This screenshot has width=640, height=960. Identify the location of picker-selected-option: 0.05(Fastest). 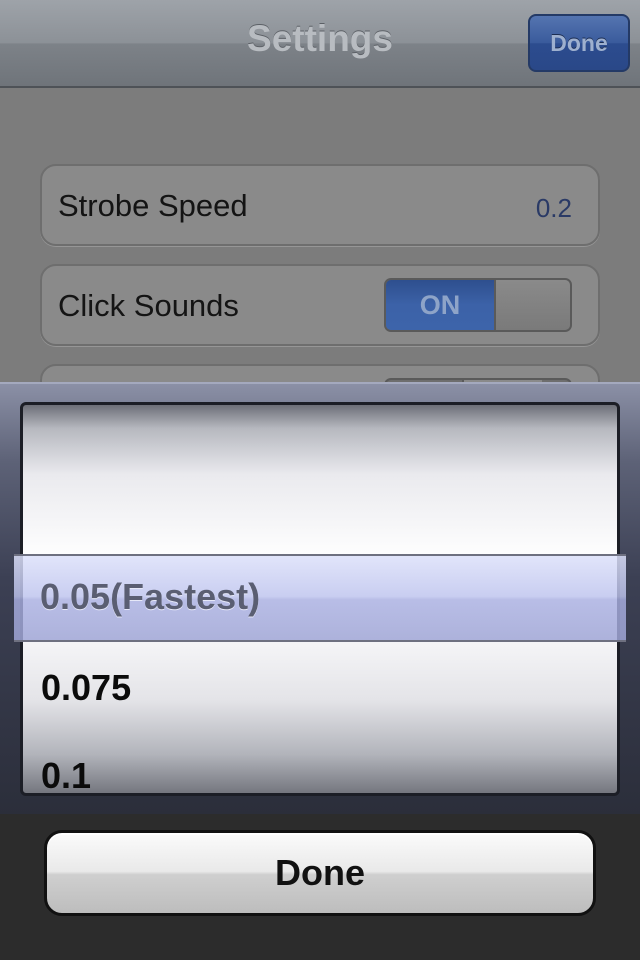
(150, 596).